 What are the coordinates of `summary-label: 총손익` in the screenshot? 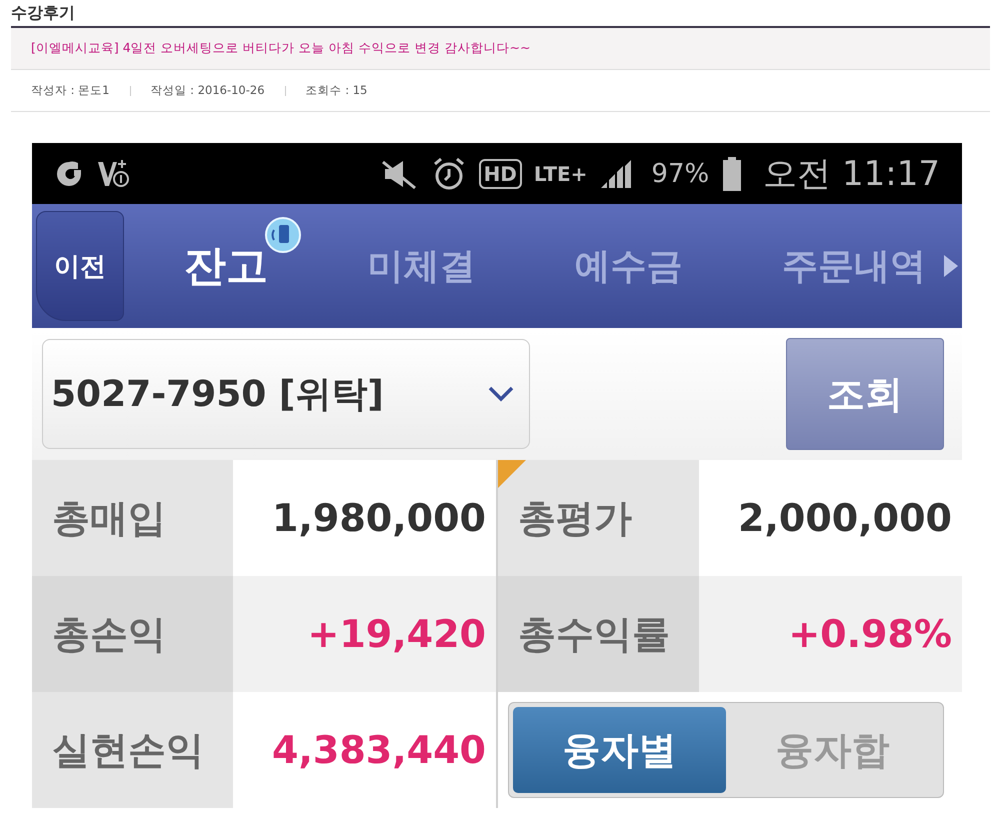 It's located at (109, 634).